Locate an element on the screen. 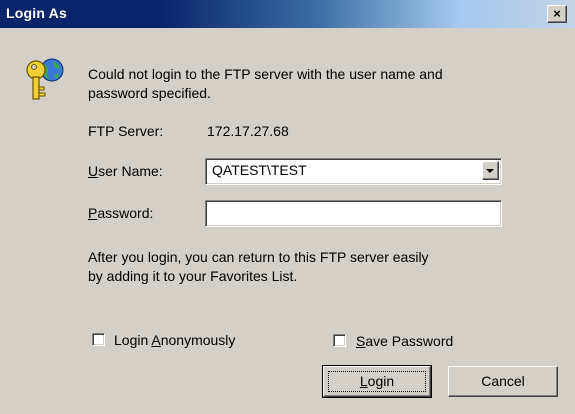 The height and width of the screenshot is (414, 575). login-anonymously-label-start: Login is located at coordinates (133, 340).